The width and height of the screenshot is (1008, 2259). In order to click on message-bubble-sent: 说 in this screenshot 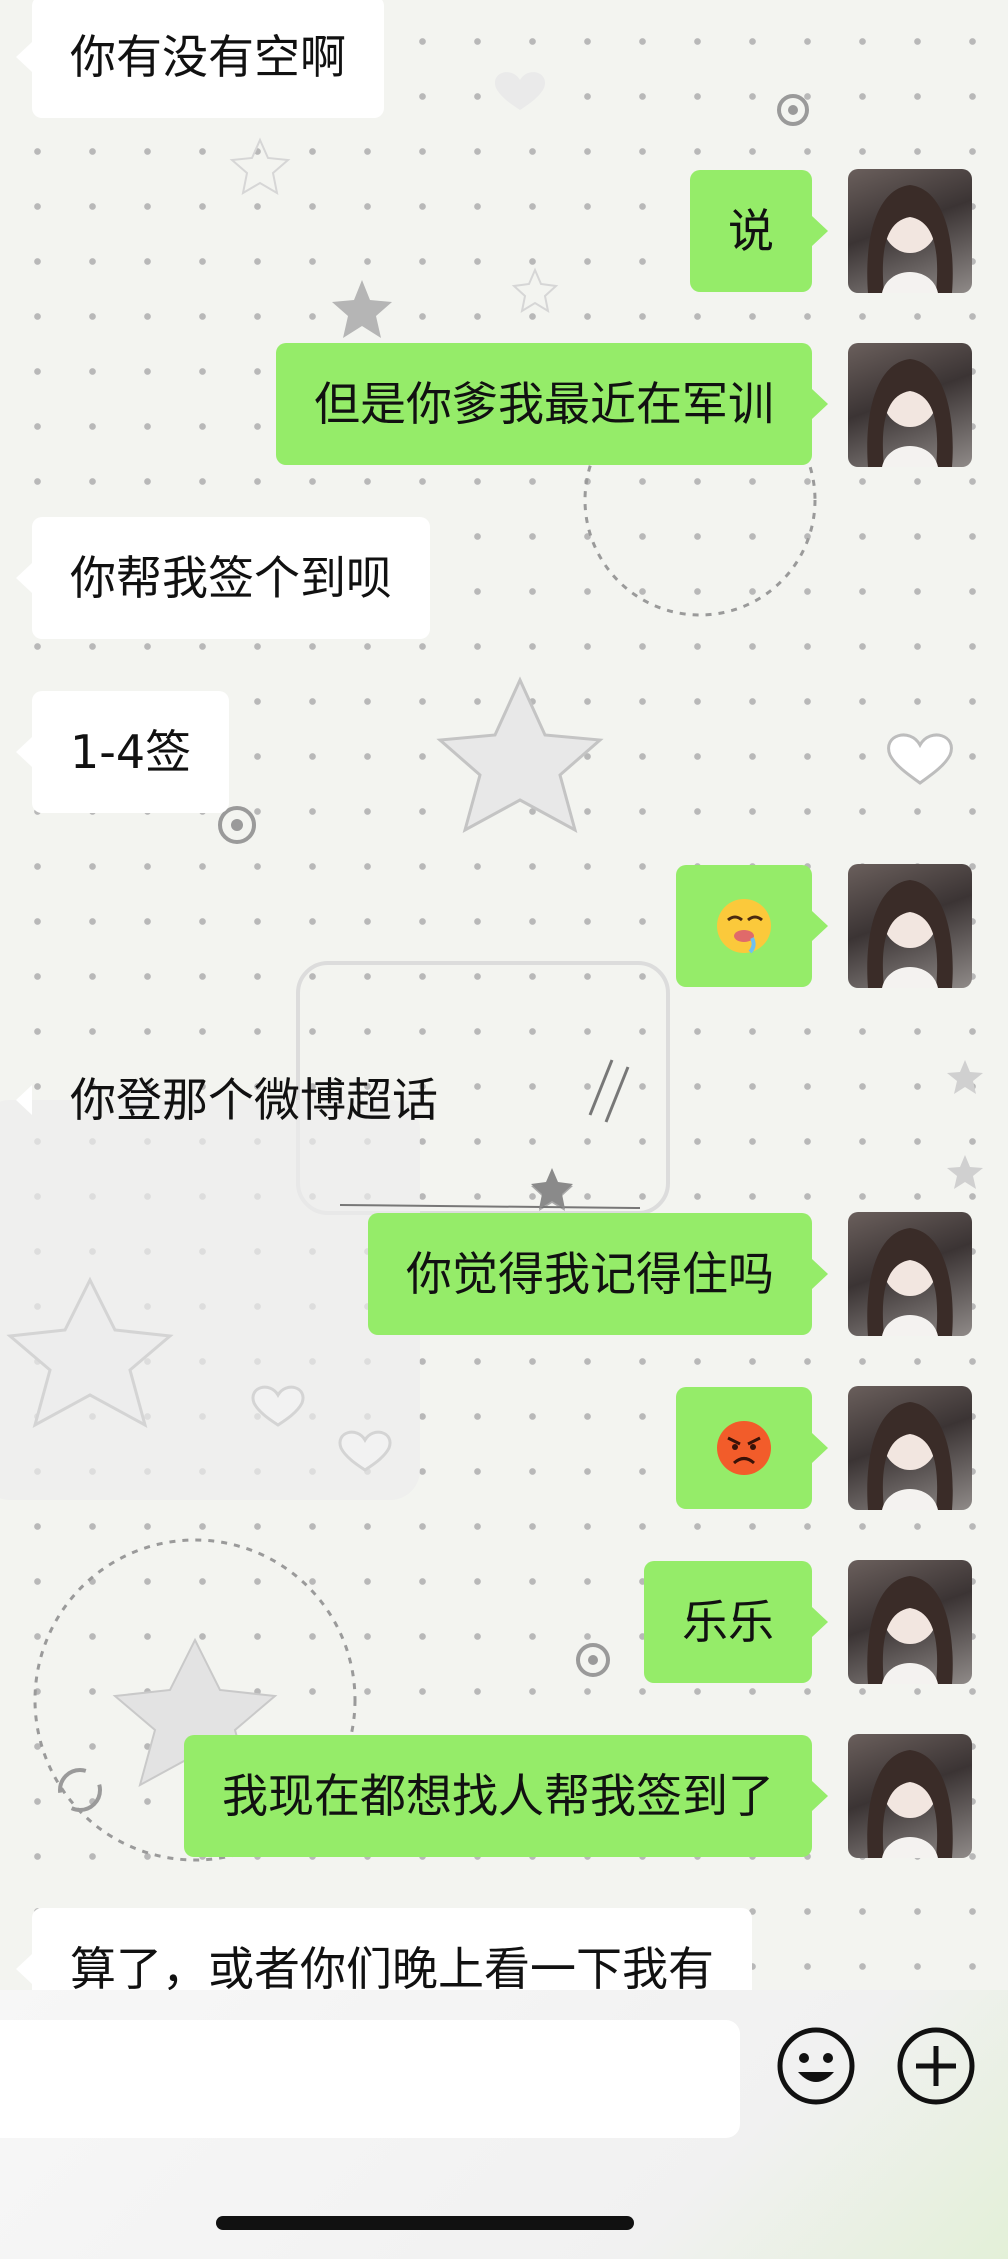, I will do `click(759, 231)`.